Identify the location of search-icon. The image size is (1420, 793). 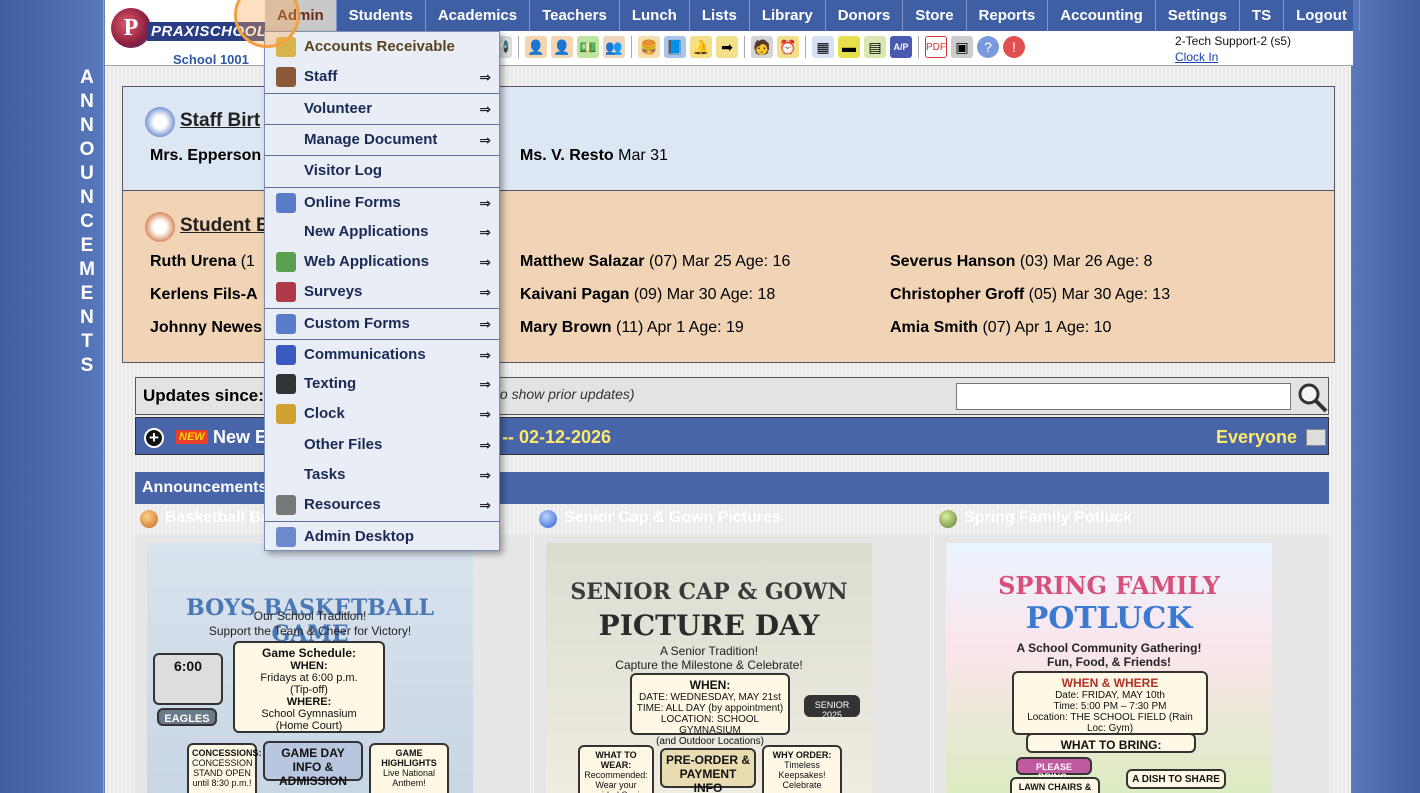
(1312, 397).